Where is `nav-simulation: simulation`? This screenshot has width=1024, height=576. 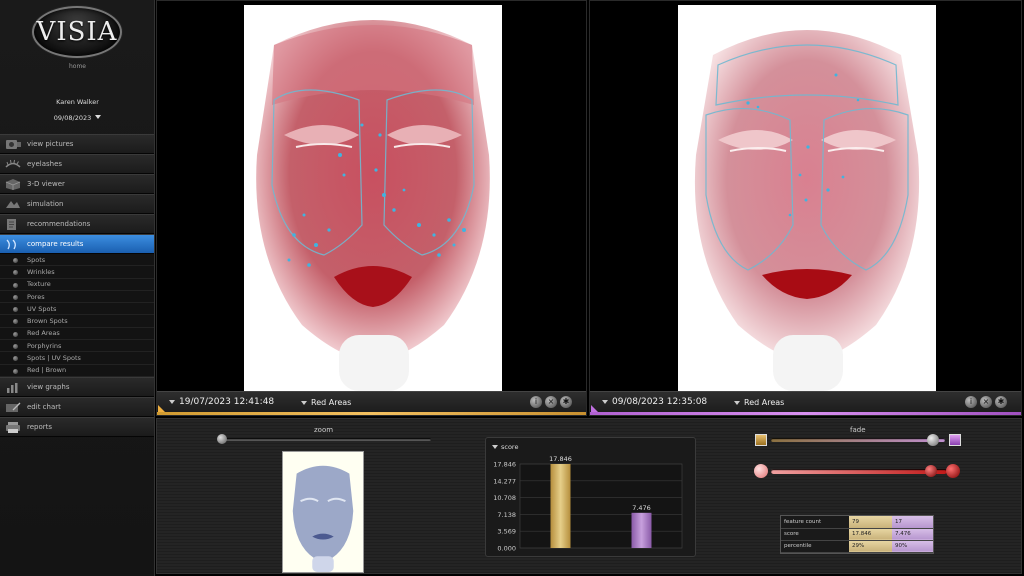
nav-simulation: simulation is located at coordinates (77, 204).